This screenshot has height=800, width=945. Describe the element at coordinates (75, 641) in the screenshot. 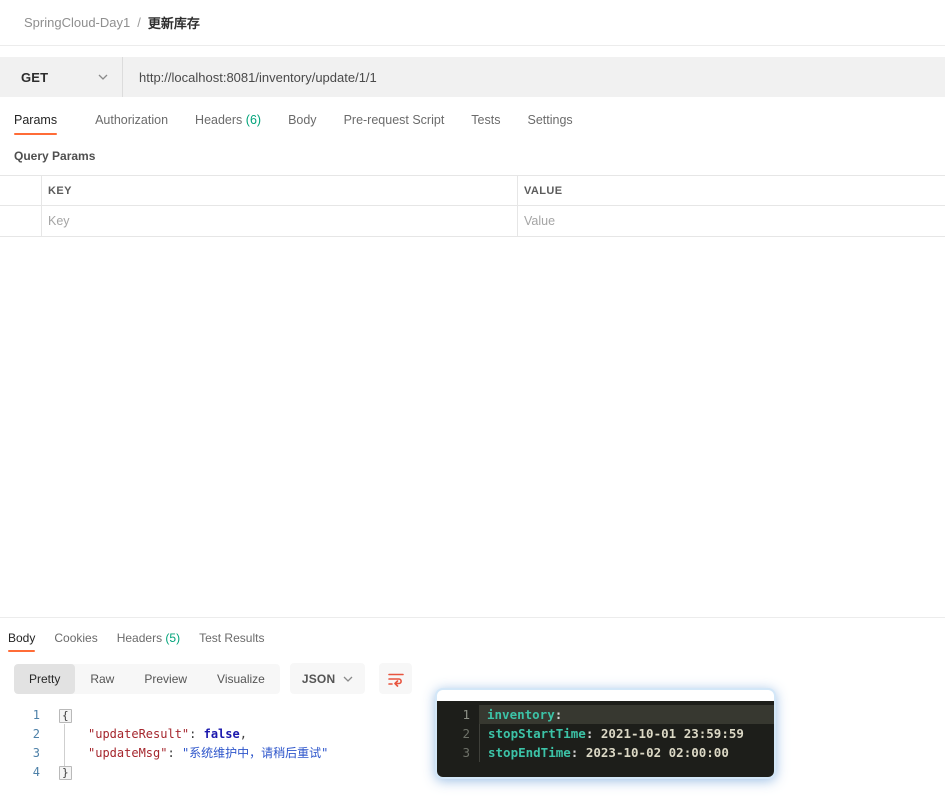

I see `response-tab-cookies: Cookies` at that location.